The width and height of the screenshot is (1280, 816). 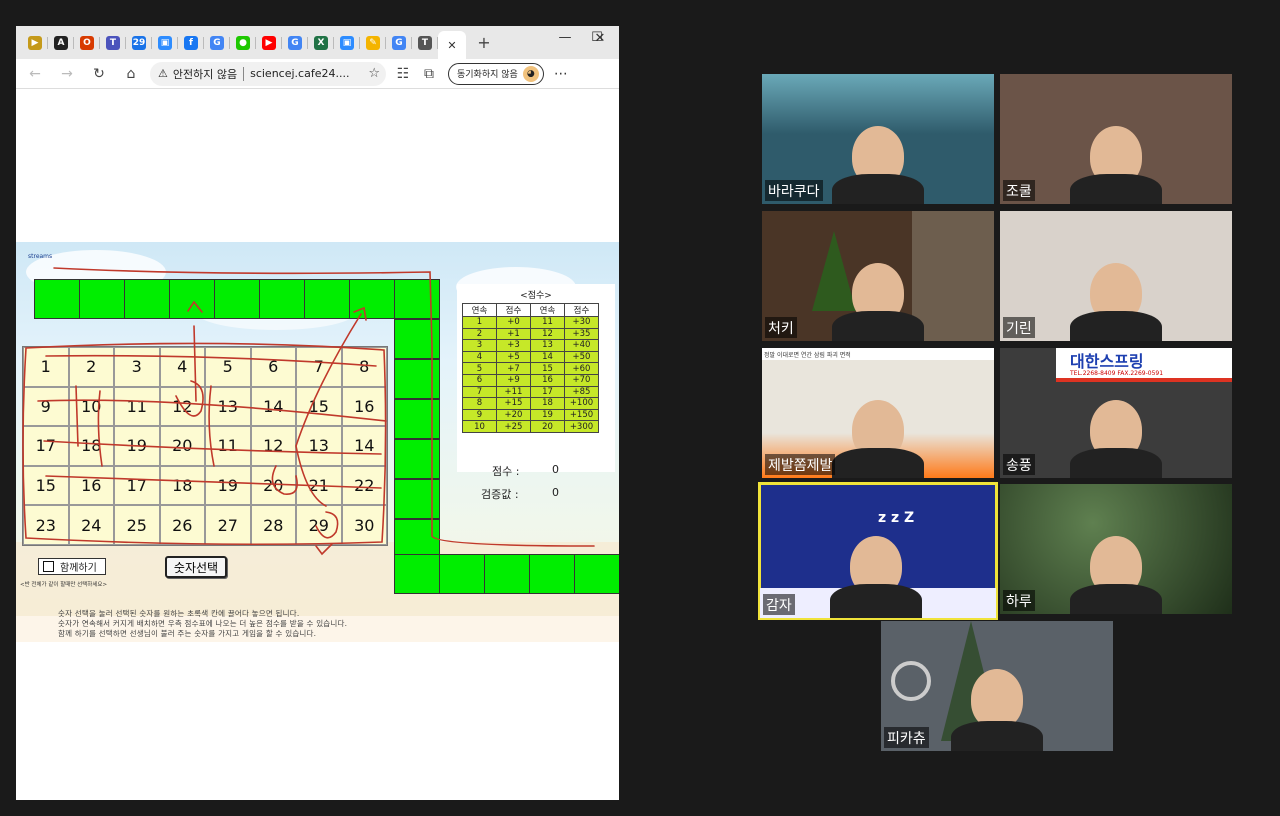 I want to click on grid-number-cell: 2, so click(x=91, y=367).